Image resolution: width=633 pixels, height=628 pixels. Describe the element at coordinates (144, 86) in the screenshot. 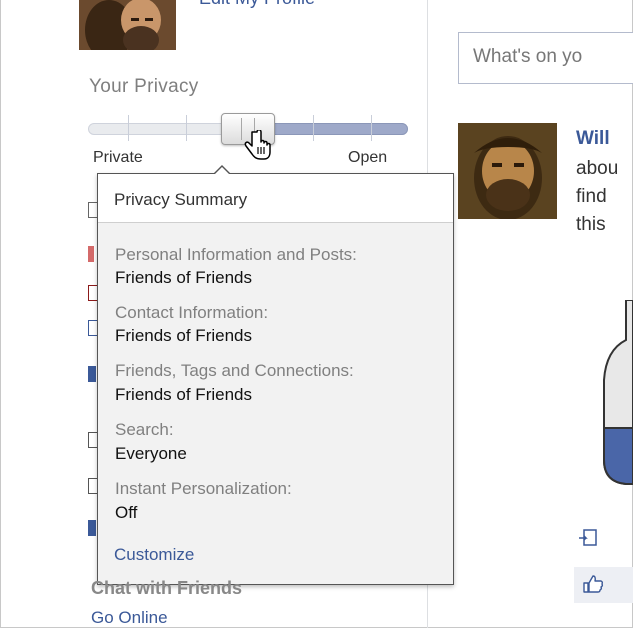

I see `privacy-heading: Your Privacy` at that location.